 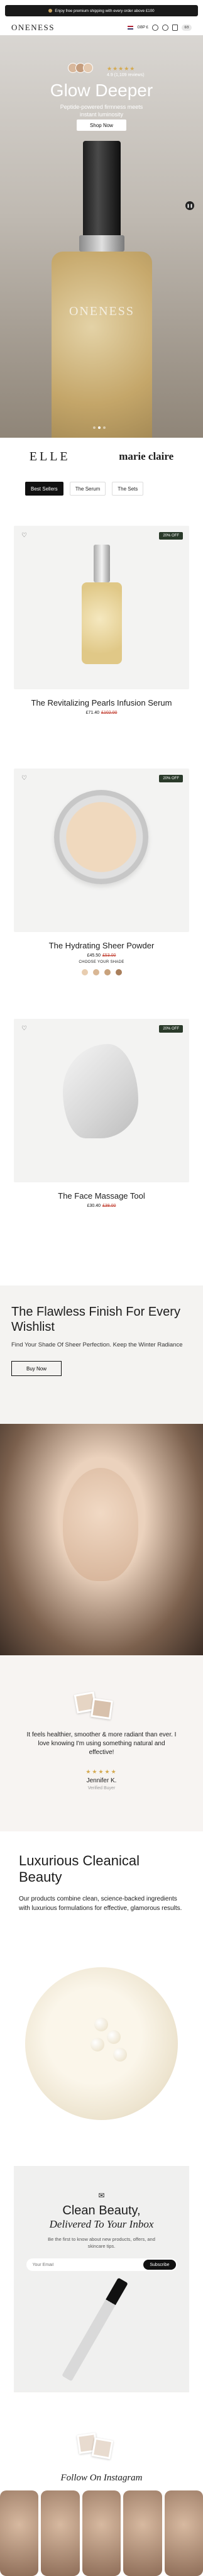 I want to click on product-title: The Hydrating Sheer Powder, so click(x=101, y=946).